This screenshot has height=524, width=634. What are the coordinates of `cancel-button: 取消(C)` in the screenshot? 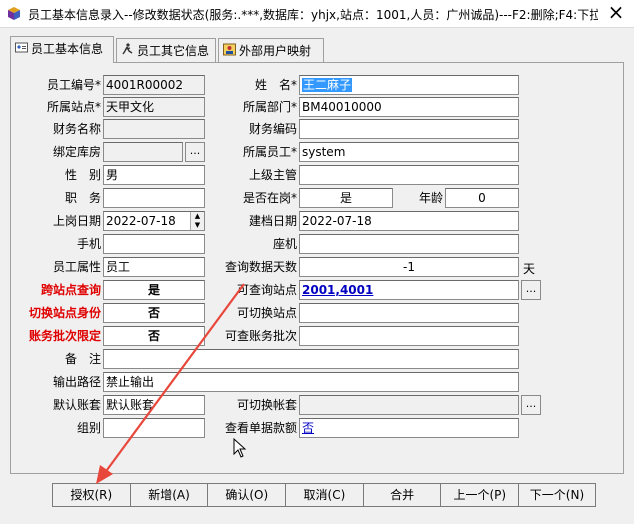 It's located at (324, 495).